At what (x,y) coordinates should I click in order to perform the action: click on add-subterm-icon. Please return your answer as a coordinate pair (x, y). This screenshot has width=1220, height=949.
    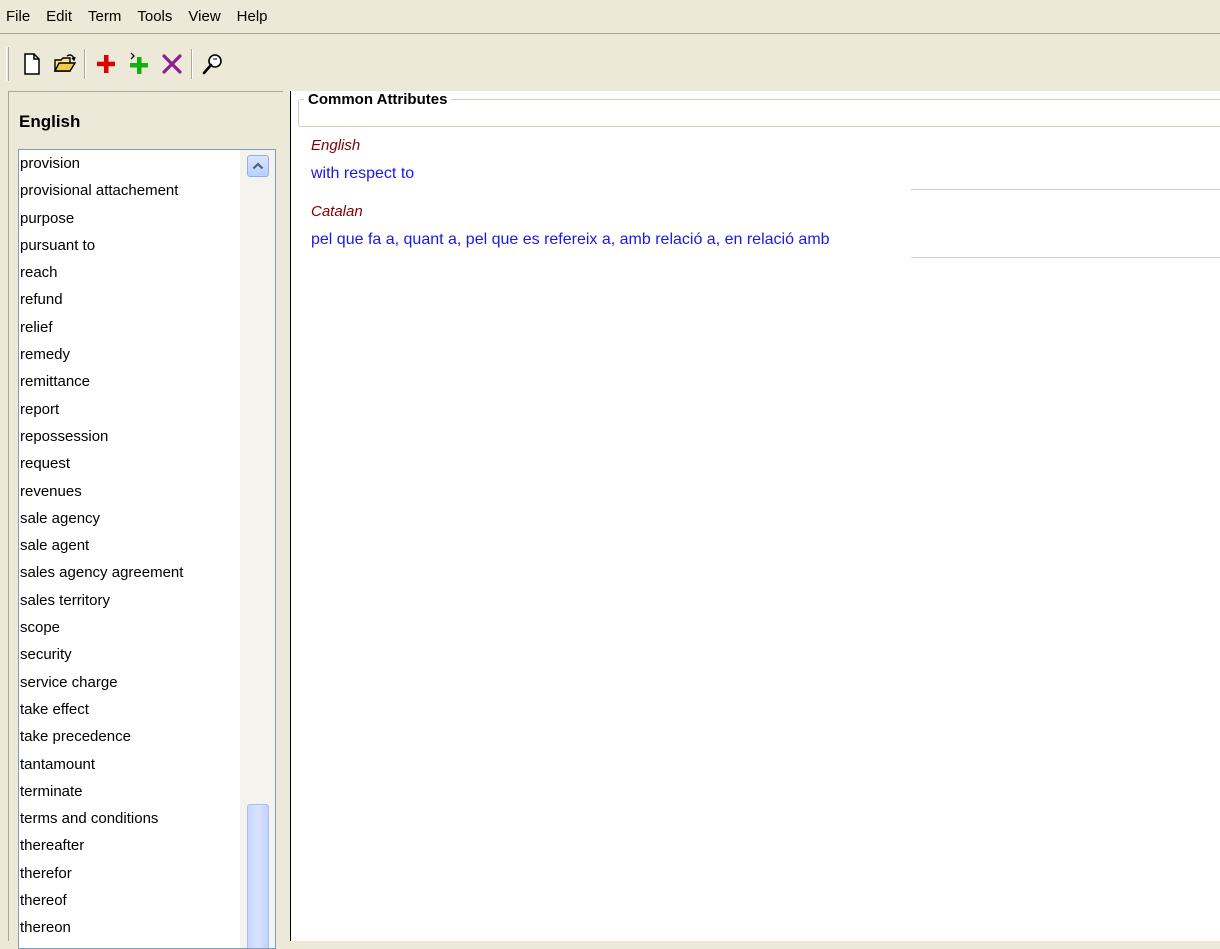
    Looking at the image, I should click on (138, 63).